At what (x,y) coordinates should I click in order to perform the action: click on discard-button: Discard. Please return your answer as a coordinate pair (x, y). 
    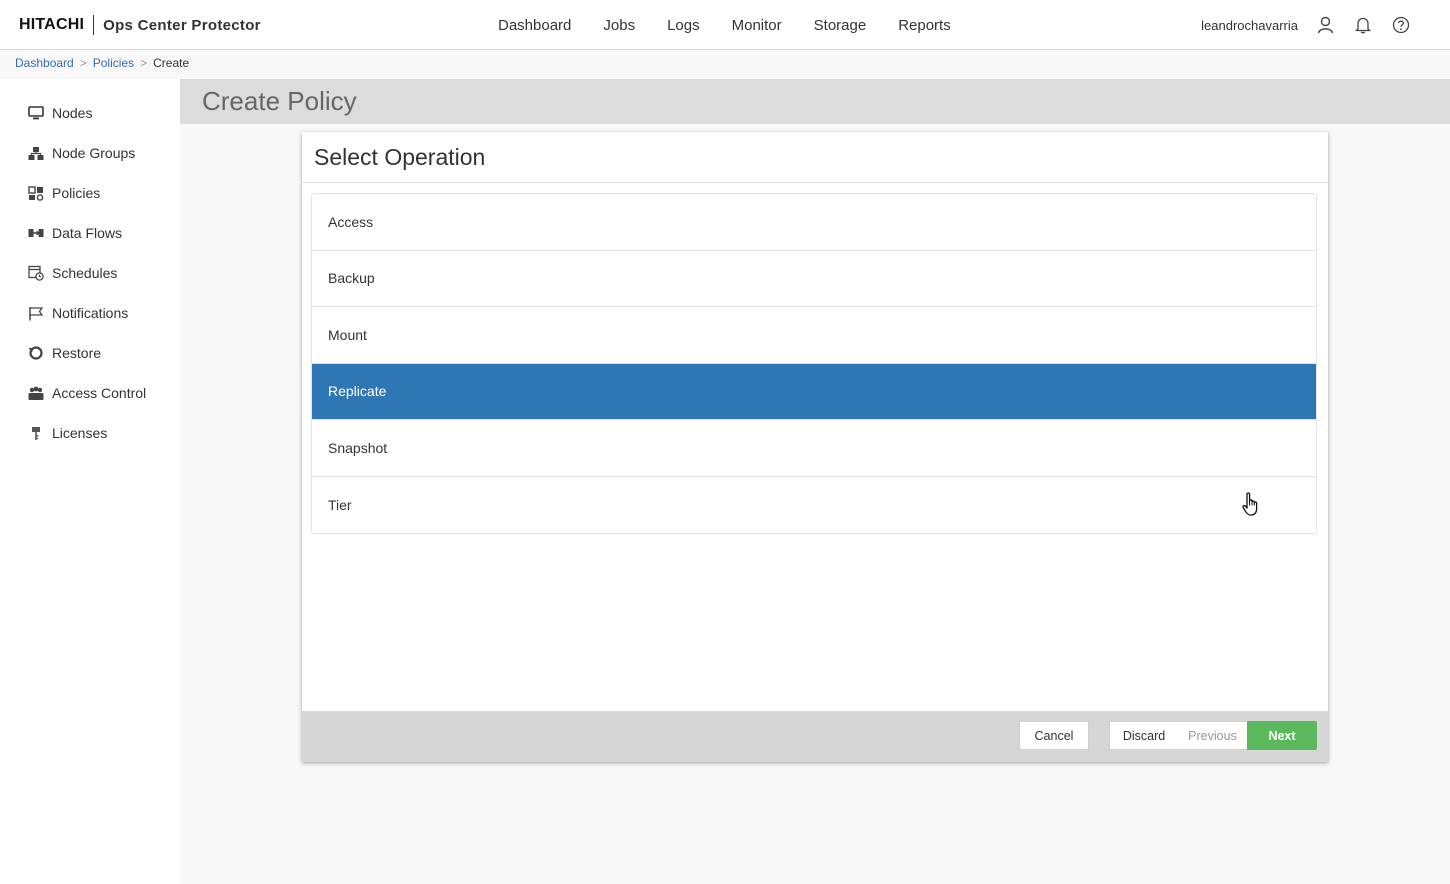
    Looking at the image, I should click on (1144, 735).